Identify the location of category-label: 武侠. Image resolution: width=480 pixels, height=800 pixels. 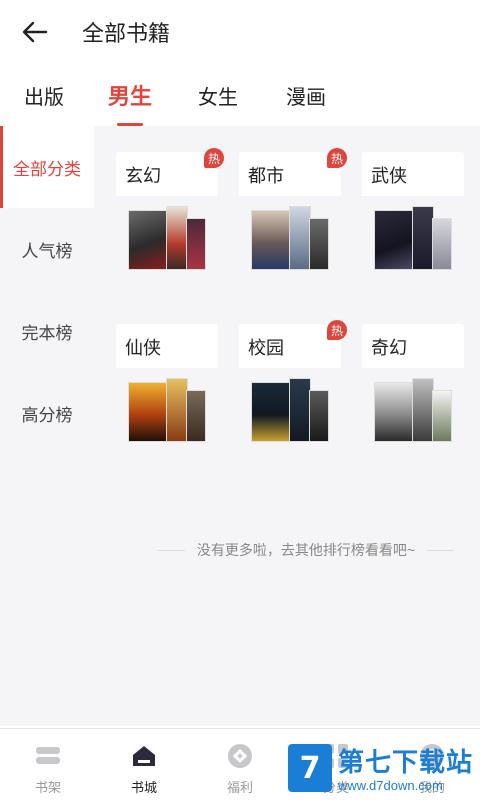
(389, 176).